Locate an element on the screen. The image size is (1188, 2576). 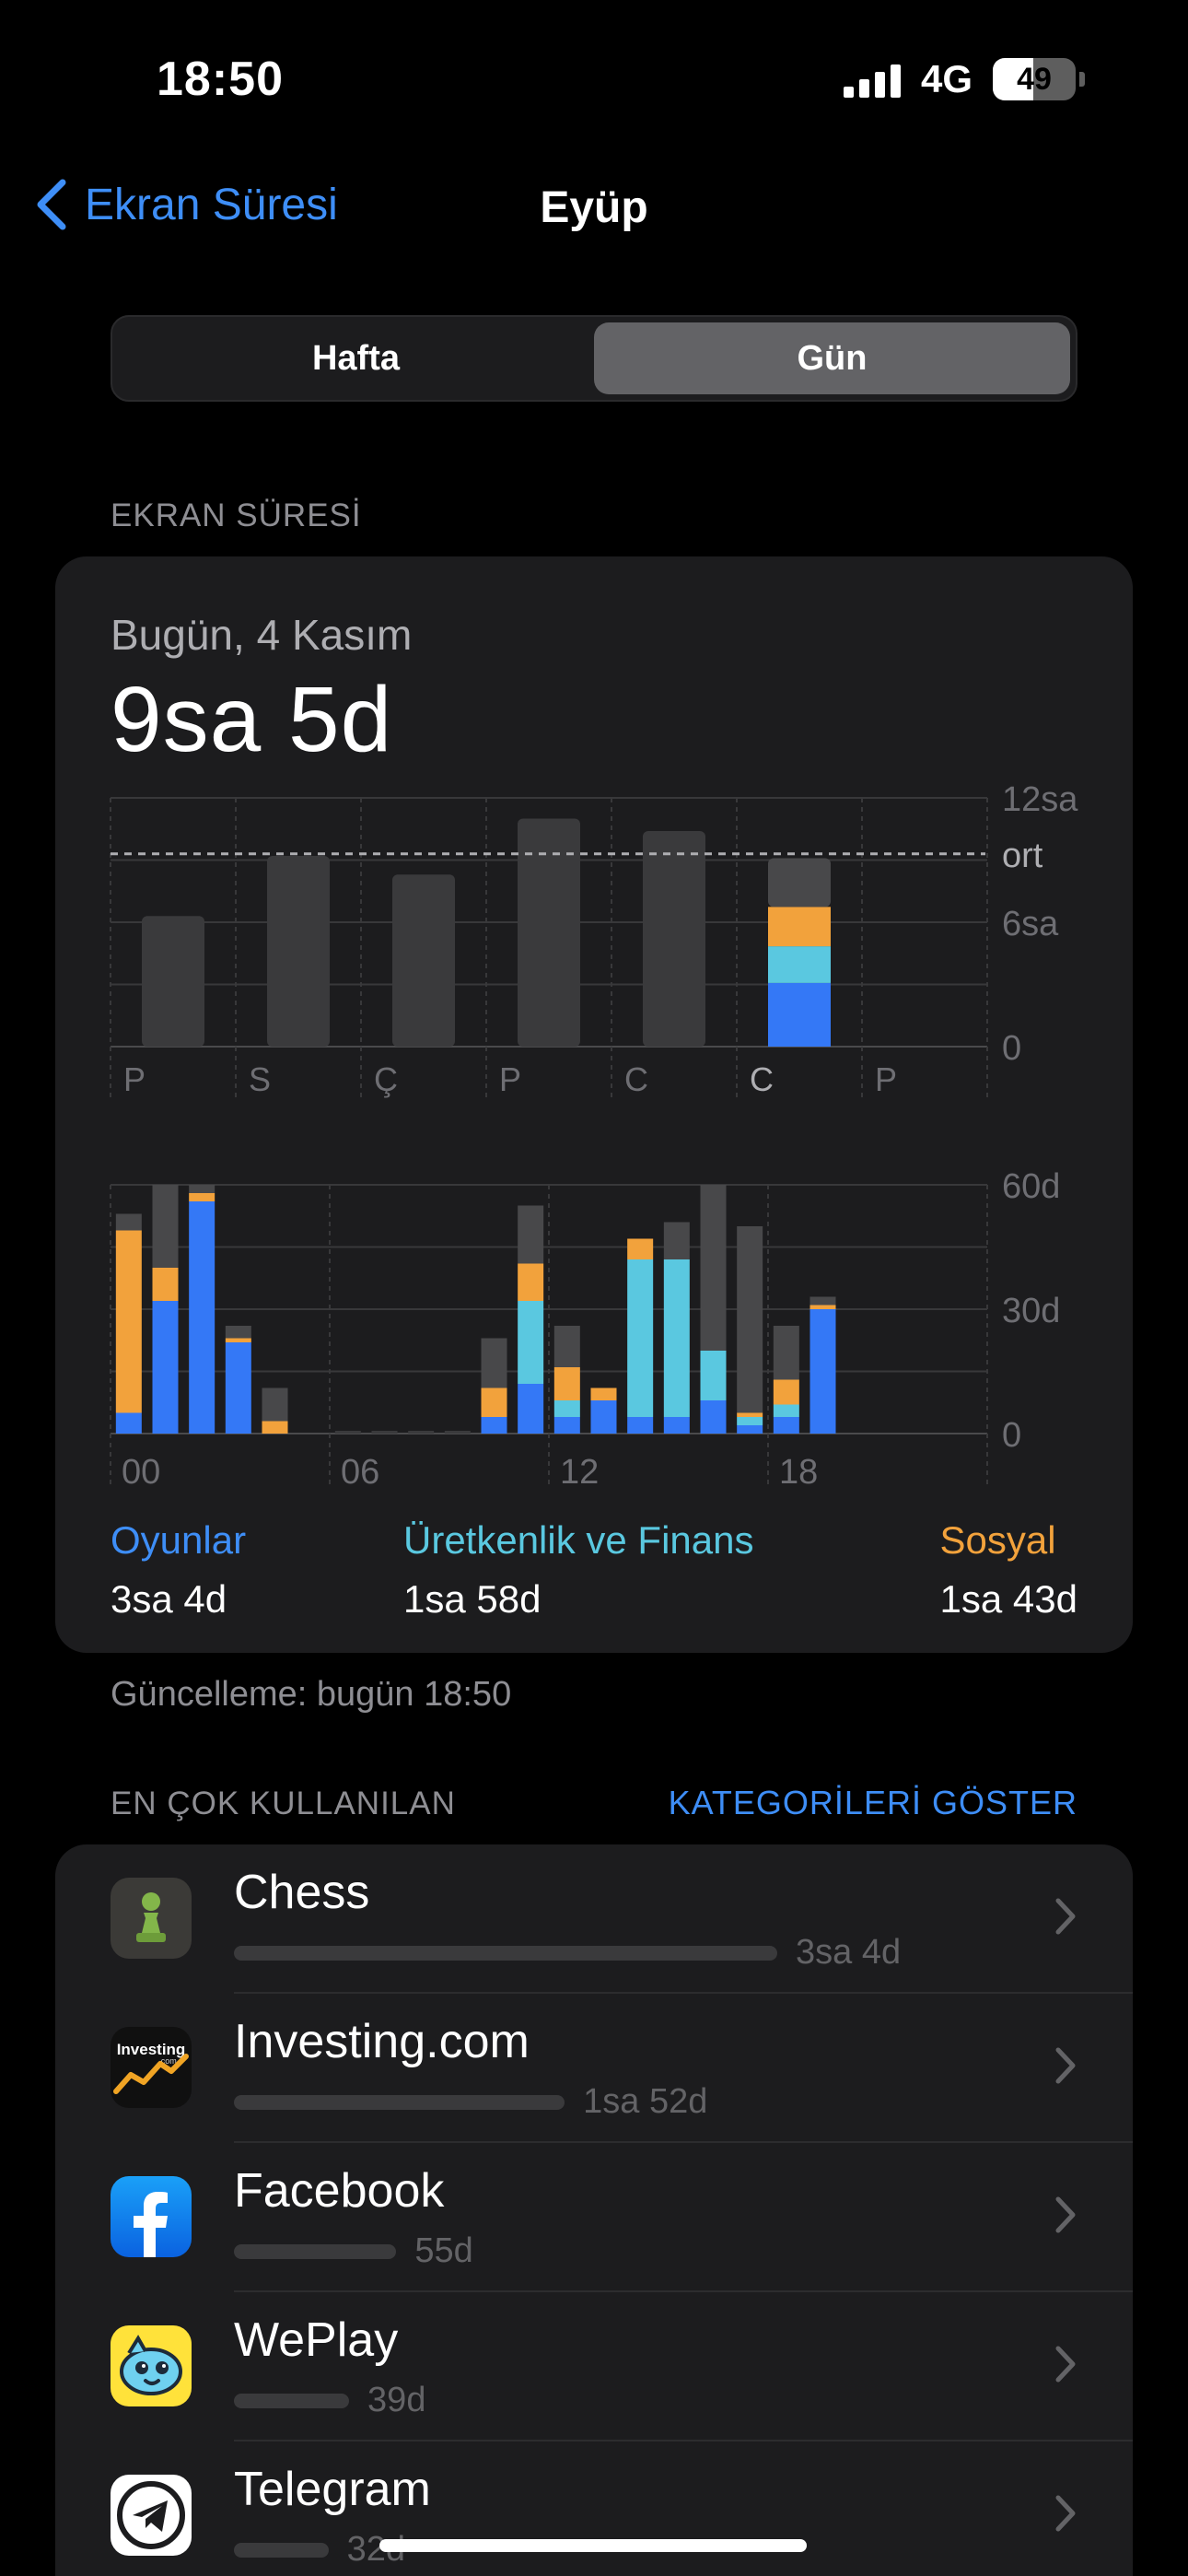
app-row-telegram: Telegram 32d is located at coordinates (594, 2508).